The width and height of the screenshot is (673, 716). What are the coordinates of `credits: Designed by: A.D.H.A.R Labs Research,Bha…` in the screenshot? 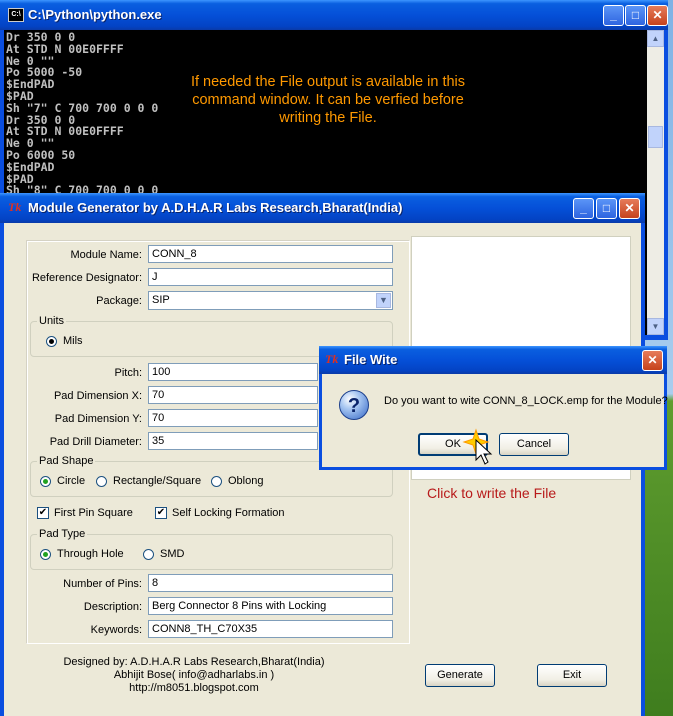 It's located at (194, 675).